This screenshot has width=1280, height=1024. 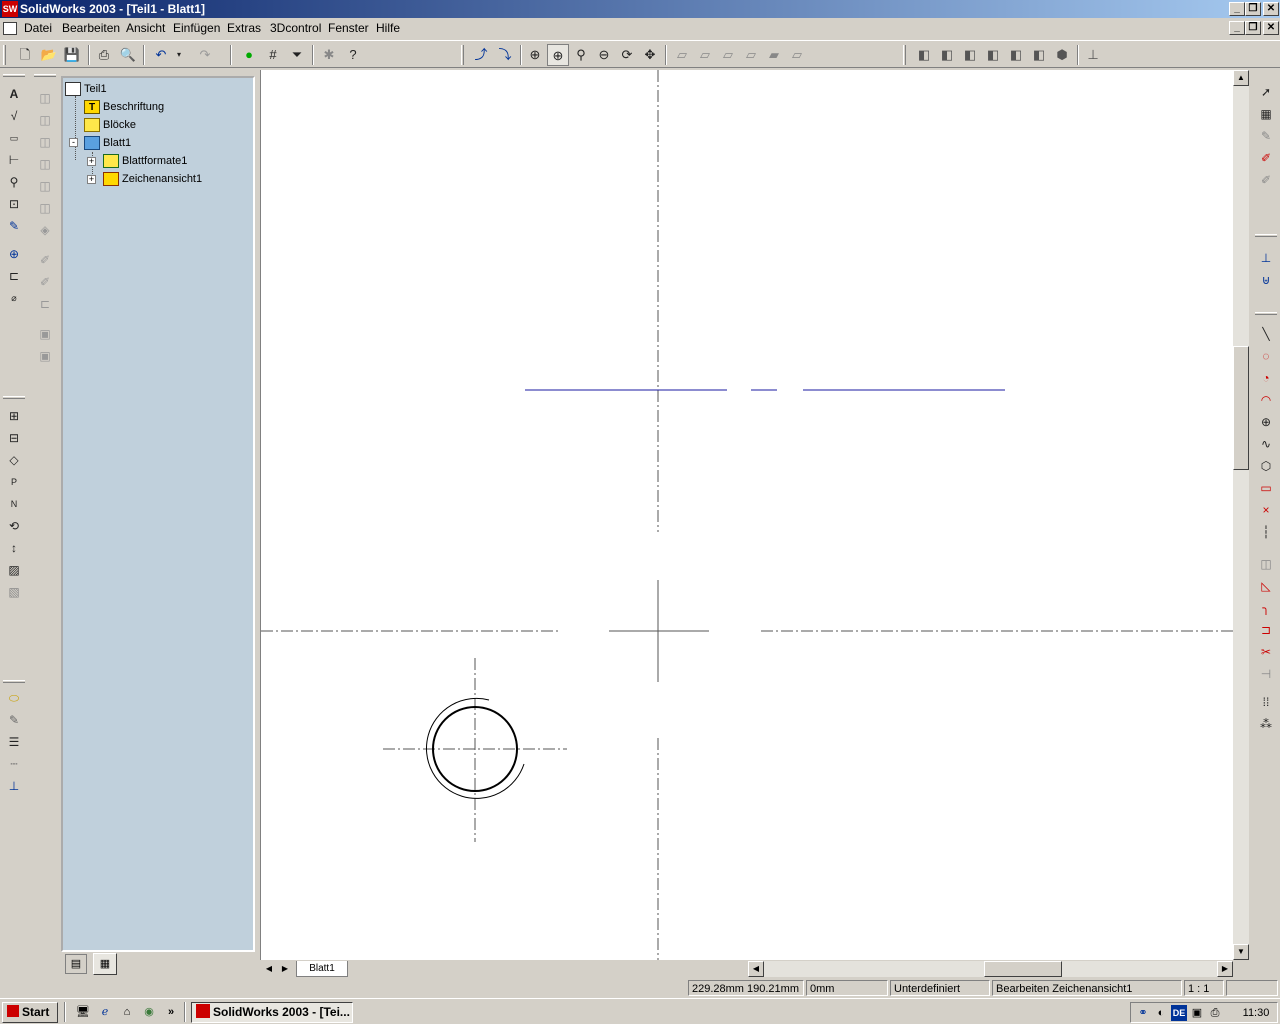 I want to click on menu-bearbeiten: Bearbeiten, so click(x=91, y=28).